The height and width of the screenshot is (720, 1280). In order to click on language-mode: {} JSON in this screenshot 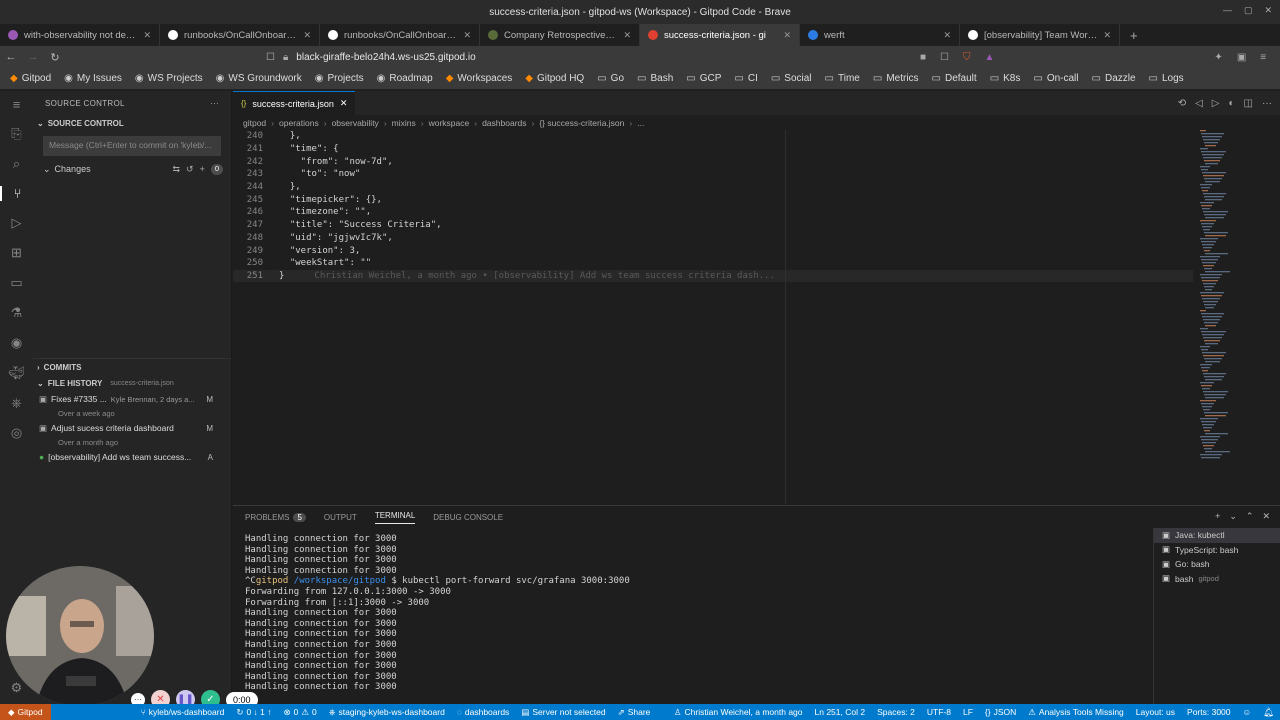, I will do `click(1000, 712)`.